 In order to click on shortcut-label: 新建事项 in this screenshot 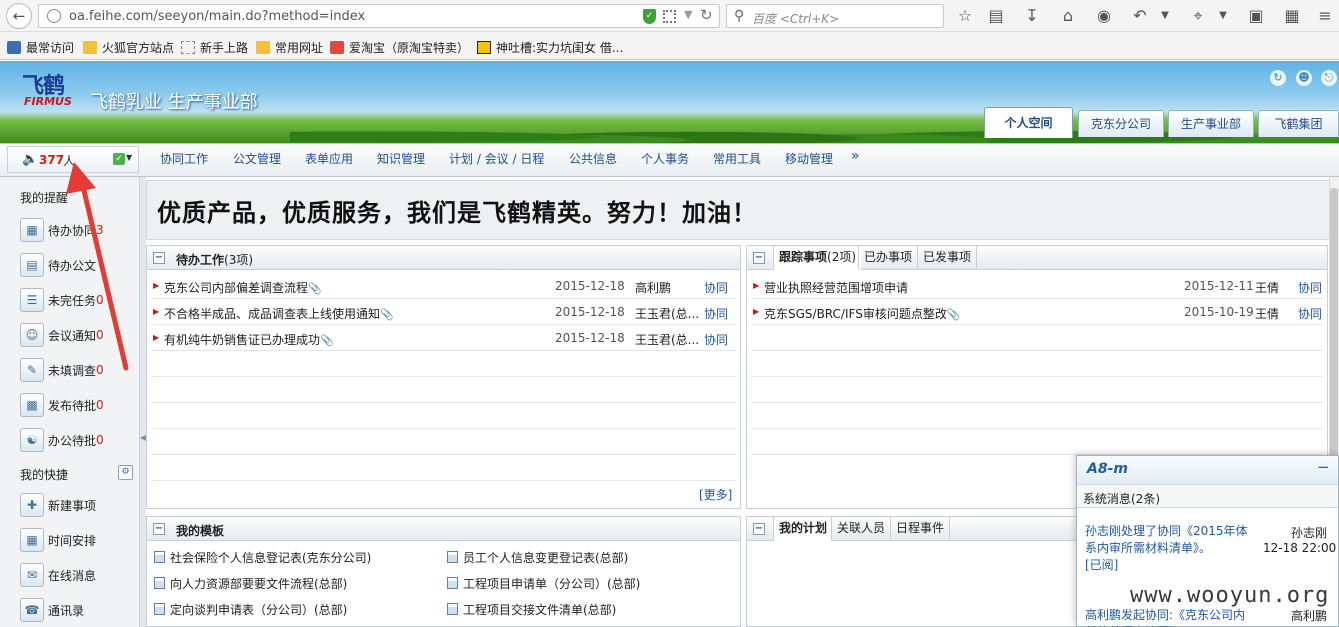, I will do `click(72, 505)`.